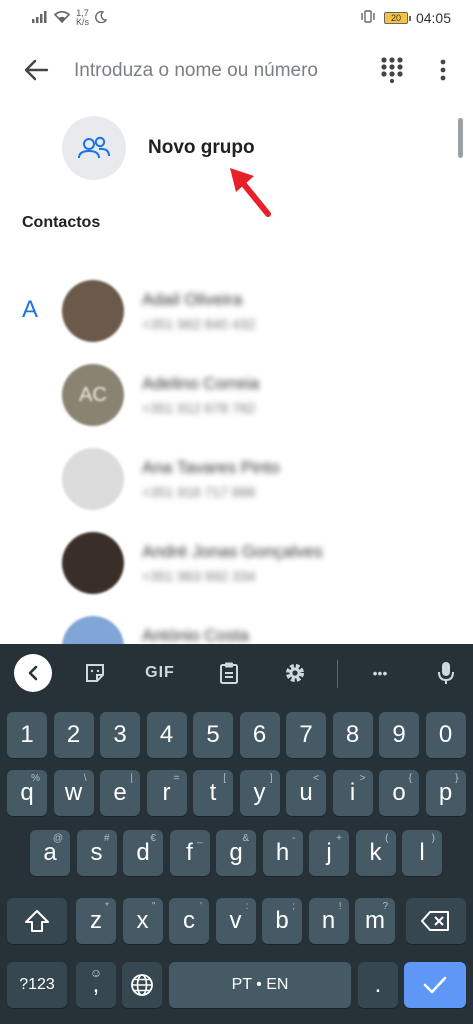 The height and width of the screenshot is (1024, 473). I want to click on search-input, so click(219, 71).